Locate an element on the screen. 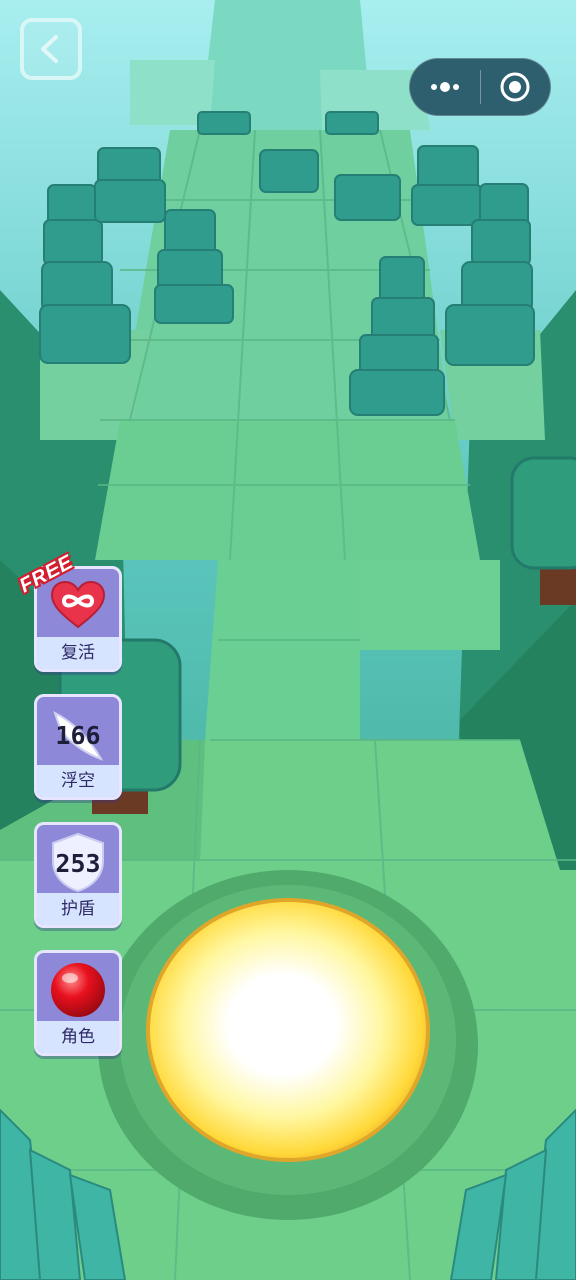 The width and height of the screenshot is (576, 1280). miniprogram-capsule is located at coordinates (480, 87).